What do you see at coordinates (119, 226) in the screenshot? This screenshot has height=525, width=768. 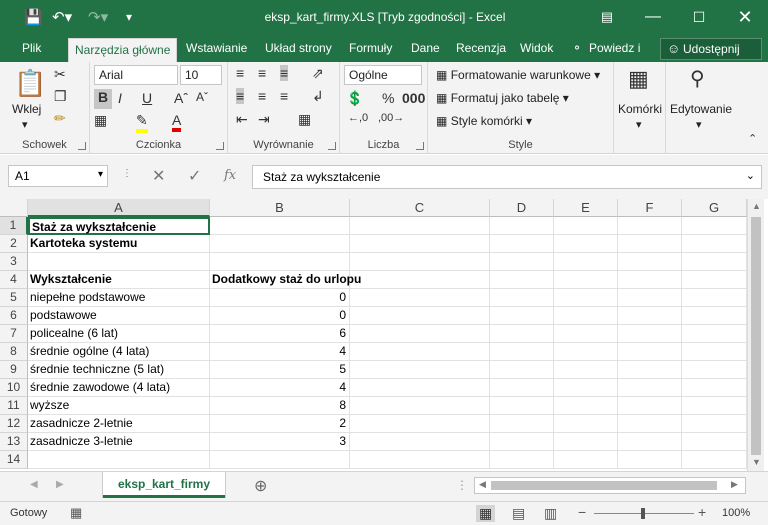 I see `cell-a-selected: Staż za wykształcenie` at bounding box center [119, 226].